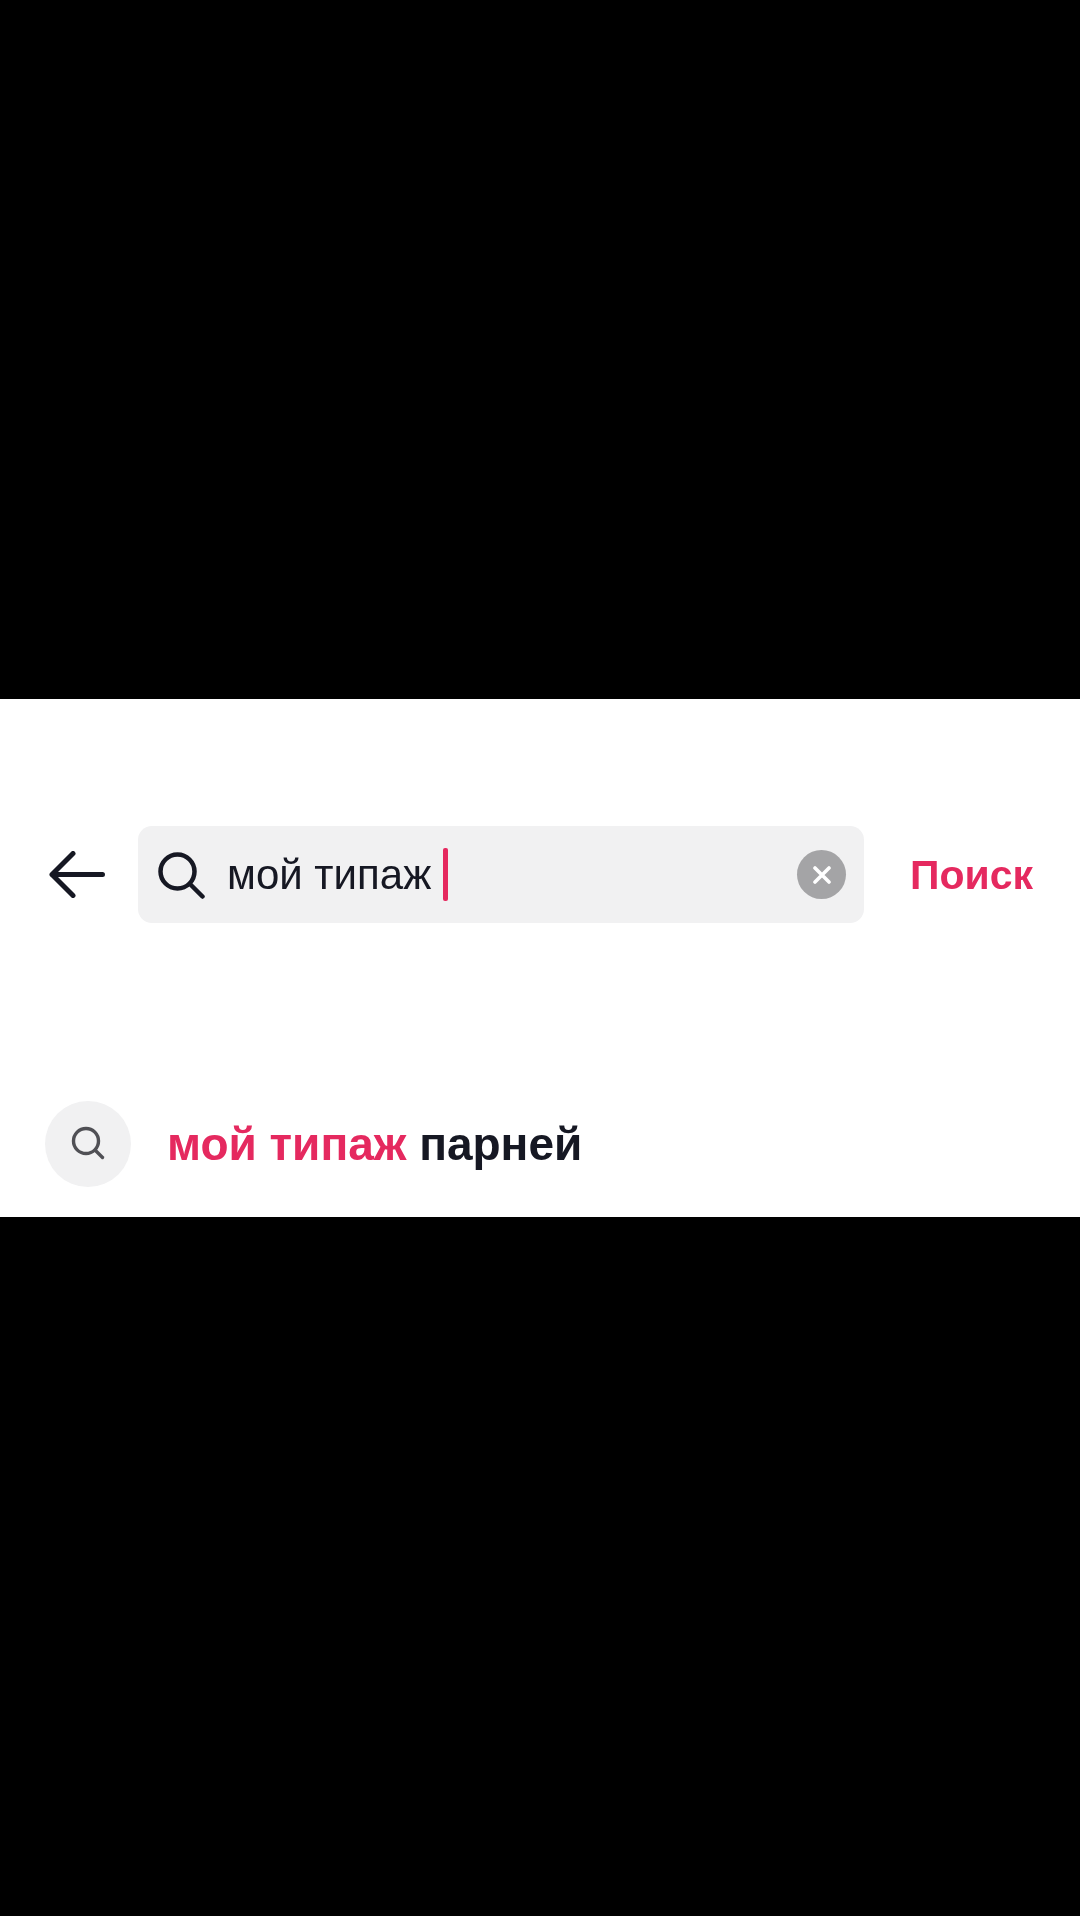 The height and width of the screenshot is (1916, 1080). What do you see at coordinates (375, 1144) in the screenshot?
I see `suggestion-text: мой типаж парней` at bounding box center [375, 1144].